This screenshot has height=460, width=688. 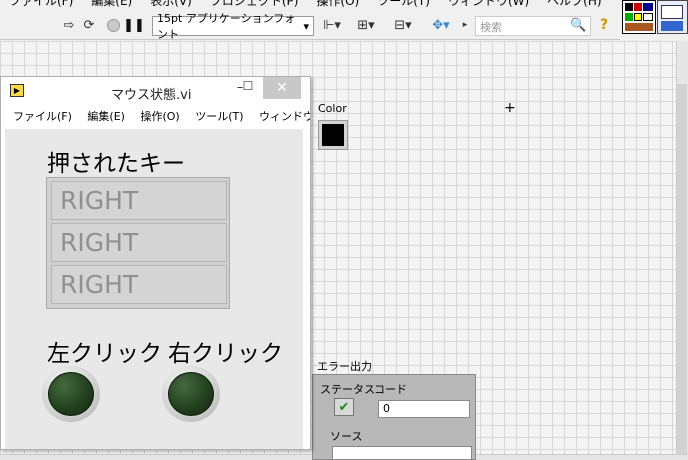 I want to click on font-select: 15pt アプリケーションフォント ▾, so click(x=233, y=26).